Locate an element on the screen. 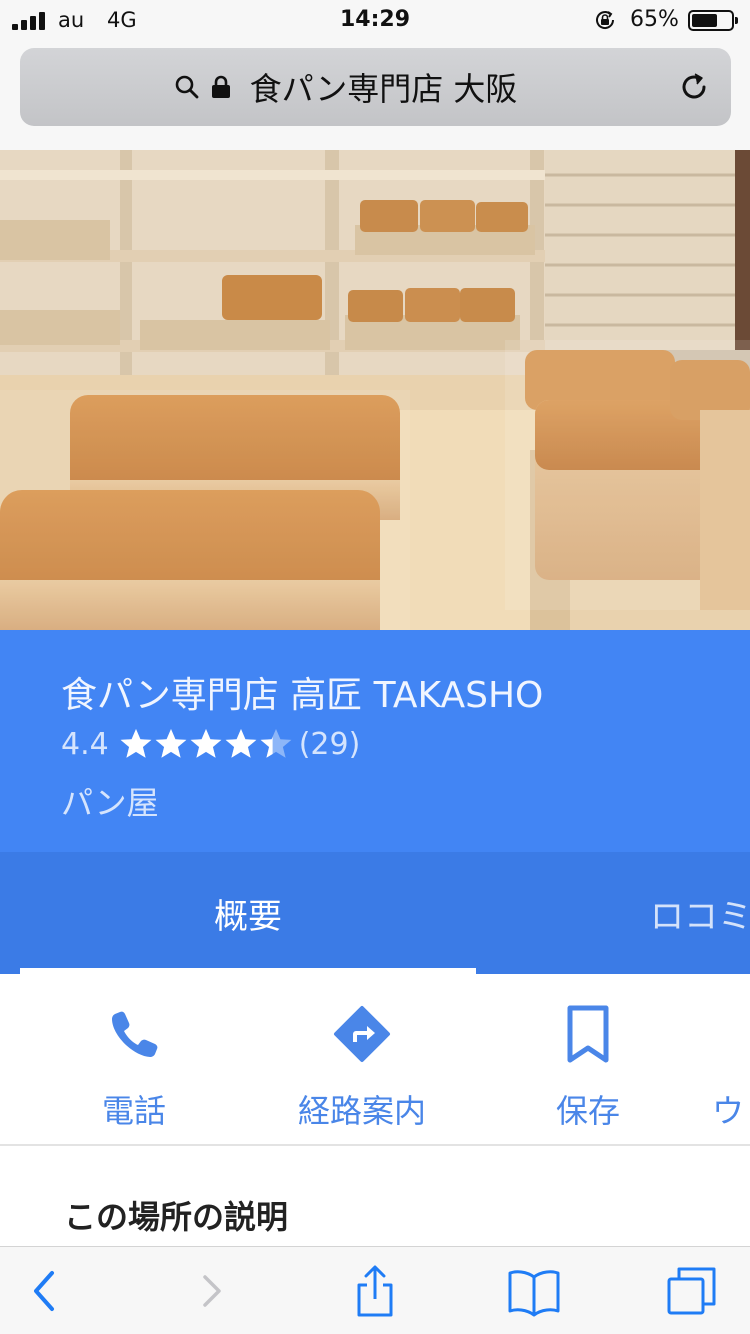  bookmarks-icon is located at coordinates (534, 1291).